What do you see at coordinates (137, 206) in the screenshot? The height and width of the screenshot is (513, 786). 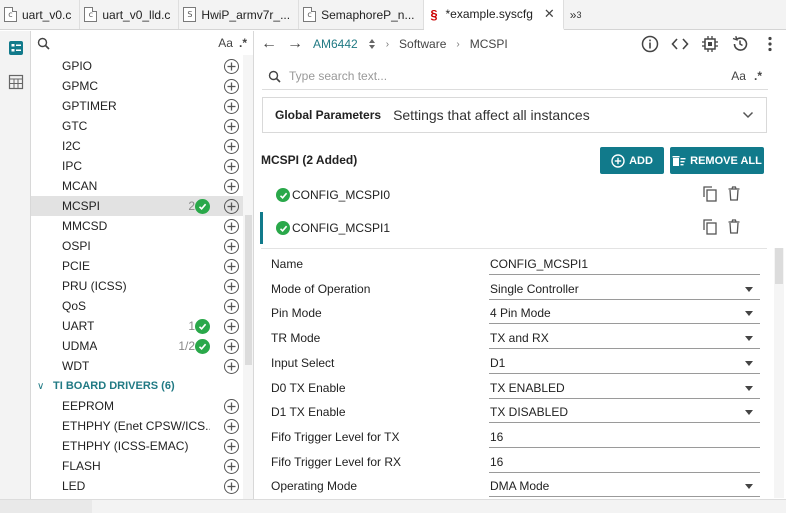 I see `module-item-mcspi: MCSPI 2` at bounding box center [137, 206].